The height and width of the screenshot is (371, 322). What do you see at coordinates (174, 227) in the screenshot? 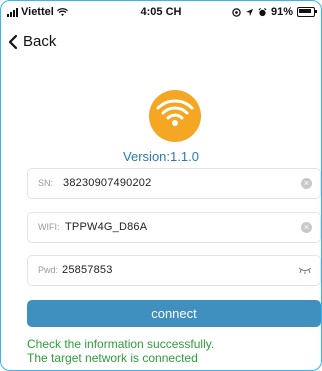
I see `wifi-field: WIFI: TPPW4G_D86A ×` at bounding box center [174, 227].